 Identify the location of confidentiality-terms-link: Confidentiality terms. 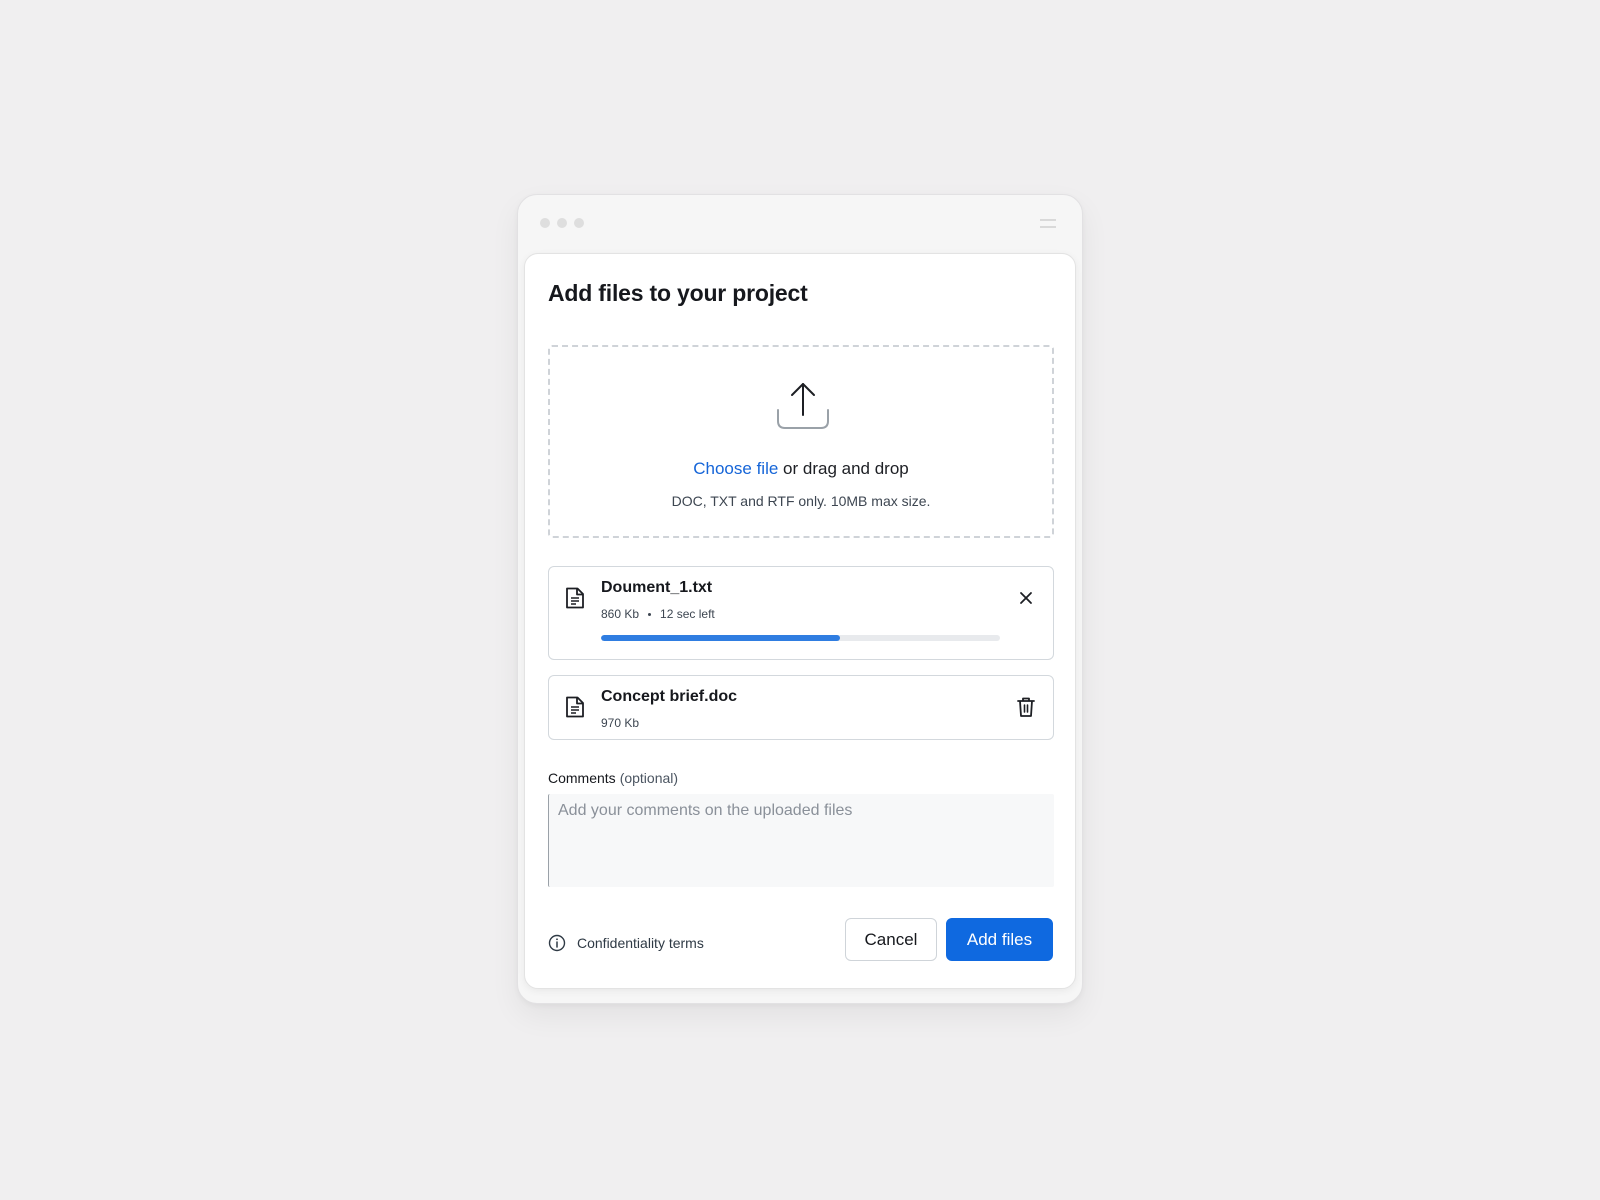
(626, 943).